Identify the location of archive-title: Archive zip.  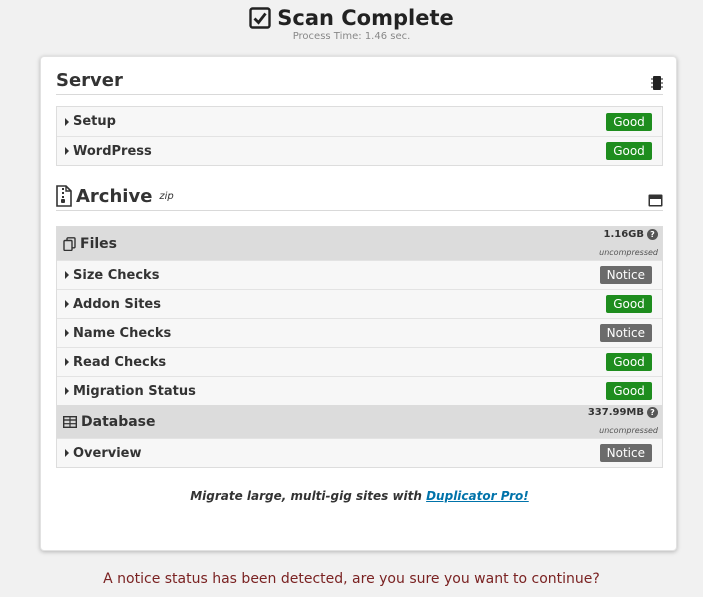
(115, 196).